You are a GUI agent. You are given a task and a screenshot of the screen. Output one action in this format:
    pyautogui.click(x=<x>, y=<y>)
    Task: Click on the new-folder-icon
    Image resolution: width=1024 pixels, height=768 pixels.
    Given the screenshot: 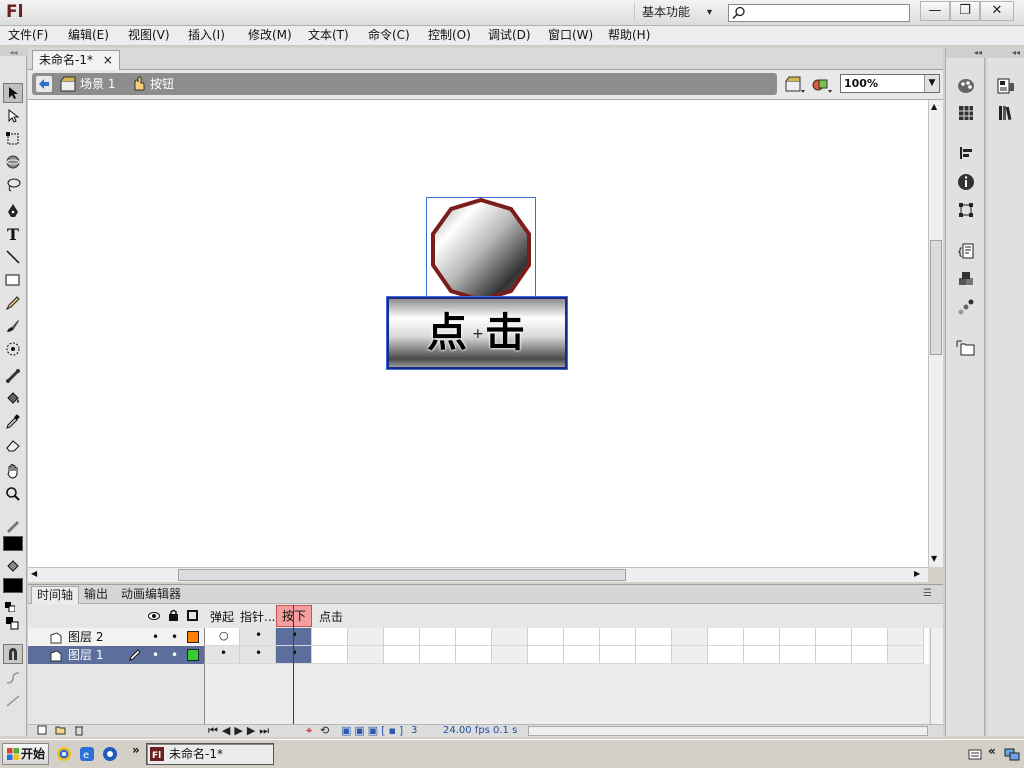 What is the action you would take?
    pyautogui.click(x=60, y=730)
    